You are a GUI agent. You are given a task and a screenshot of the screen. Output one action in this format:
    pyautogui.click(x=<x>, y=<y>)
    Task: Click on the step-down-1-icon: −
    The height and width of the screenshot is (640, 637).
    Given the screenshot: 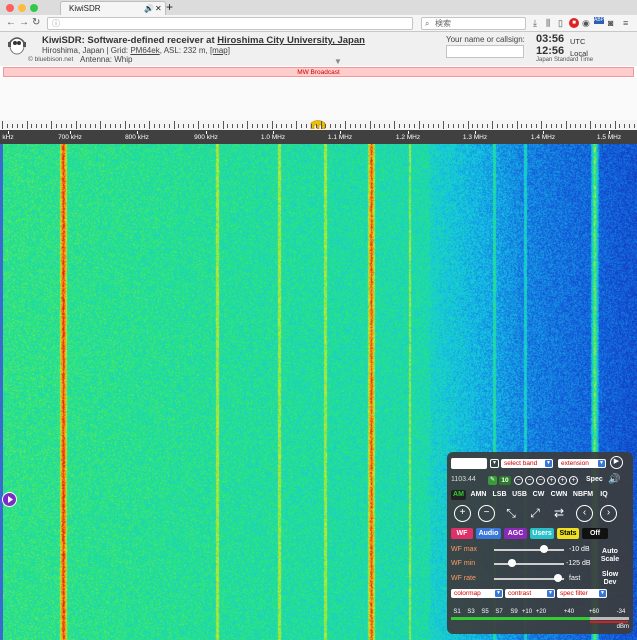 What is the action you would take?
    pyautogui.click(x=540, y=480)
    